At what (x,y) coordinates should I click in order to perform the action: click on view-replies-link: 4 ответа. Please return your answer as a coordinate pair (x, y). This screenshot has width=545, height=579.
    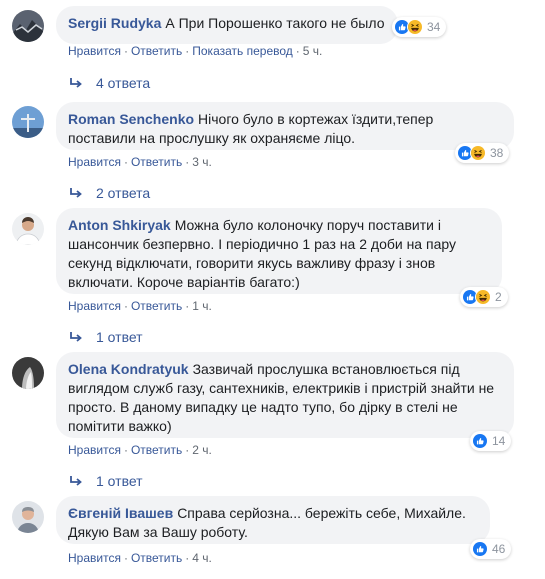
    Looking at the image, I should click on (109, 83).